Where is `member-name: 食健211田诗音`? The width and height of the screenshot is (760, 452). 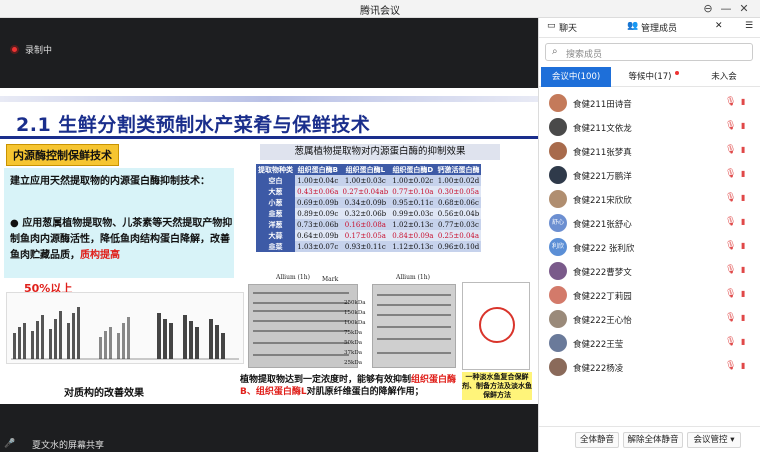
member-name: 食健211田诗音 is located at coordinates (602, 105).